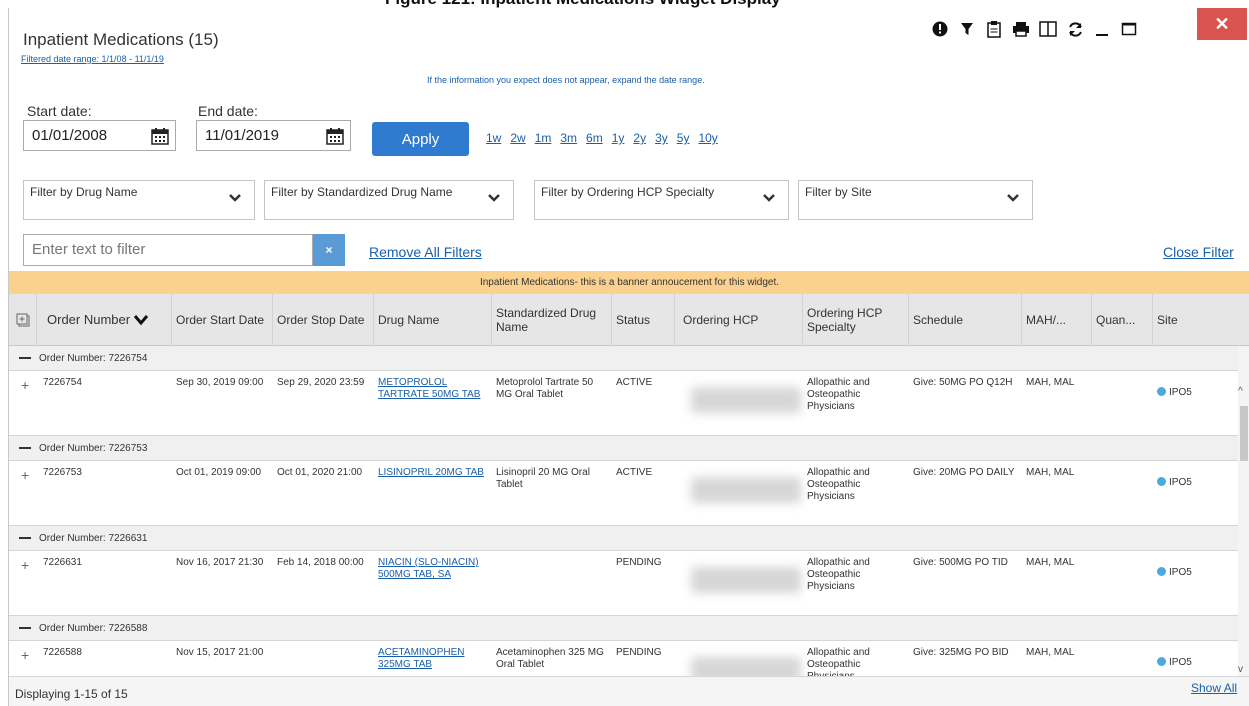 The width and height of the screenshot is (1249, 706). Describe the element at coordinates (1240, 391) in the screenshot. I see `scroll-up-icon: ^` at that location.